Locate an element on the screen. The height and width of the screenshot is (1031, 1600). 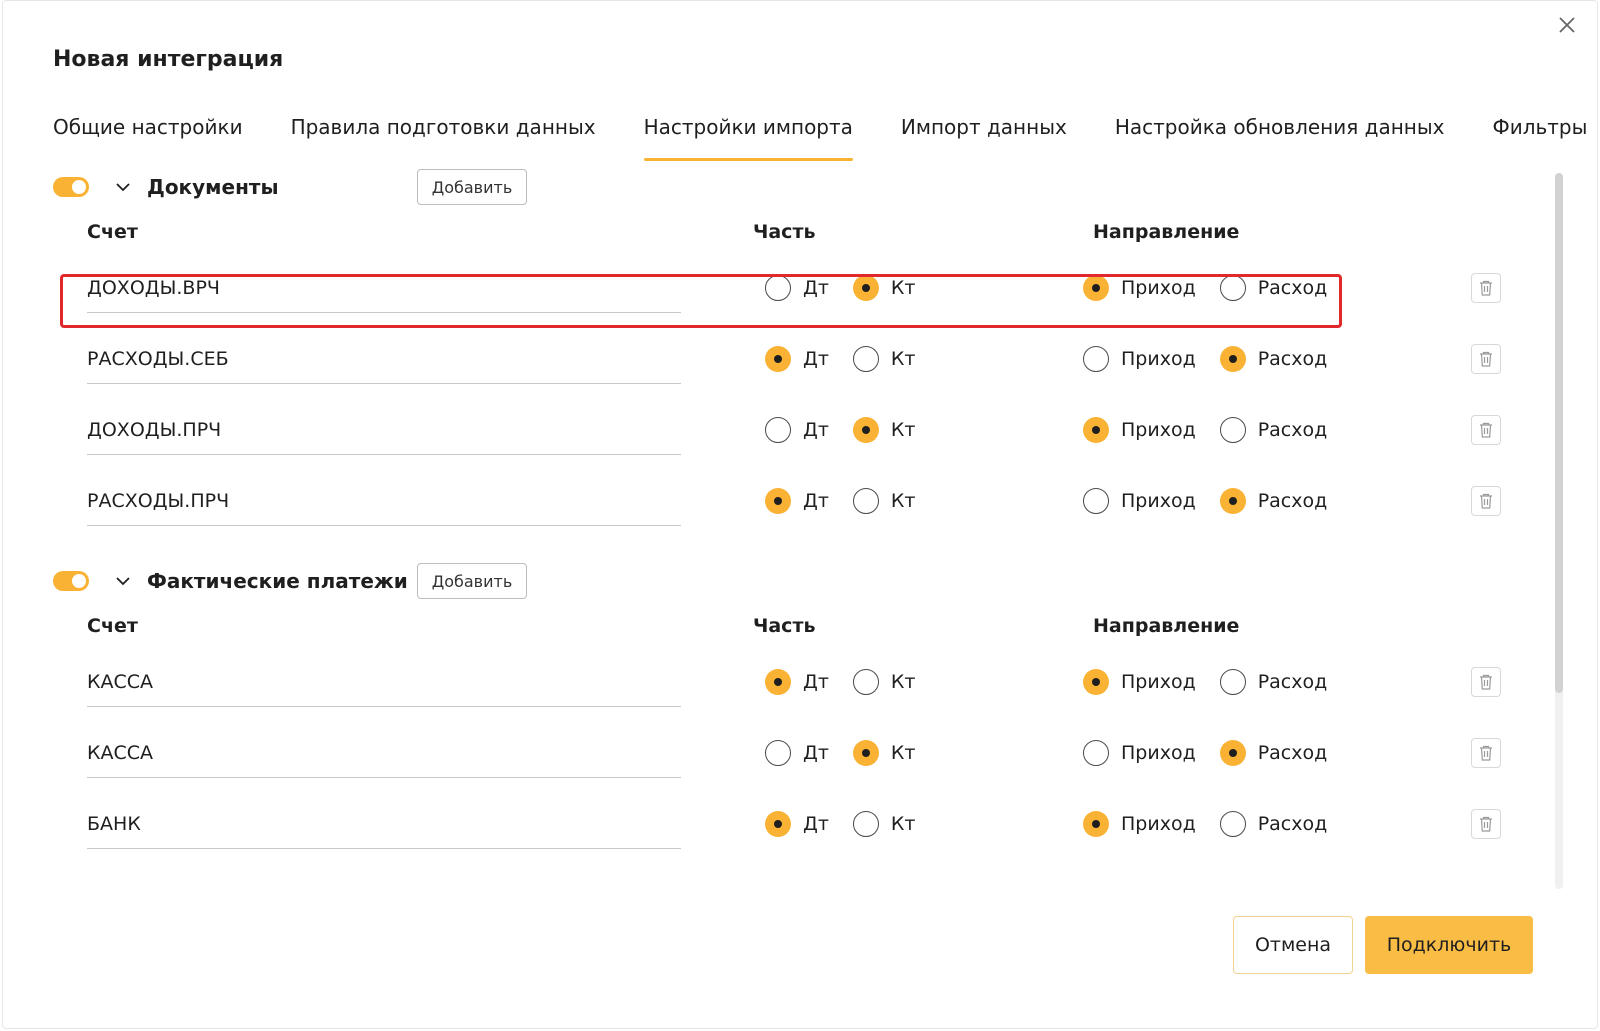
table-row: БАНК Дт Кт Приход Расход is located at coordinates (793, 832).